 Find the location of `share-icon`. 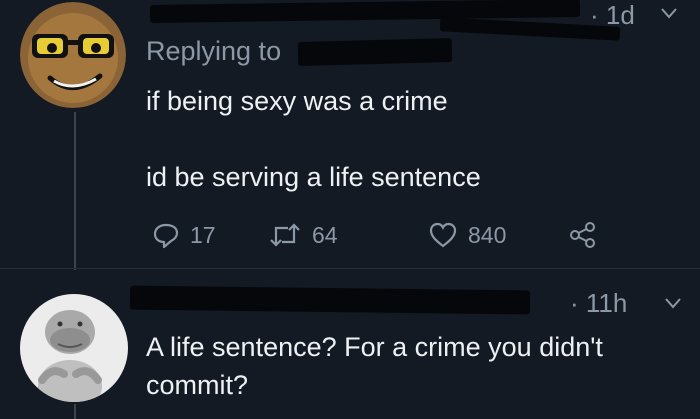

share-icon is located at coordinates (582, 235).